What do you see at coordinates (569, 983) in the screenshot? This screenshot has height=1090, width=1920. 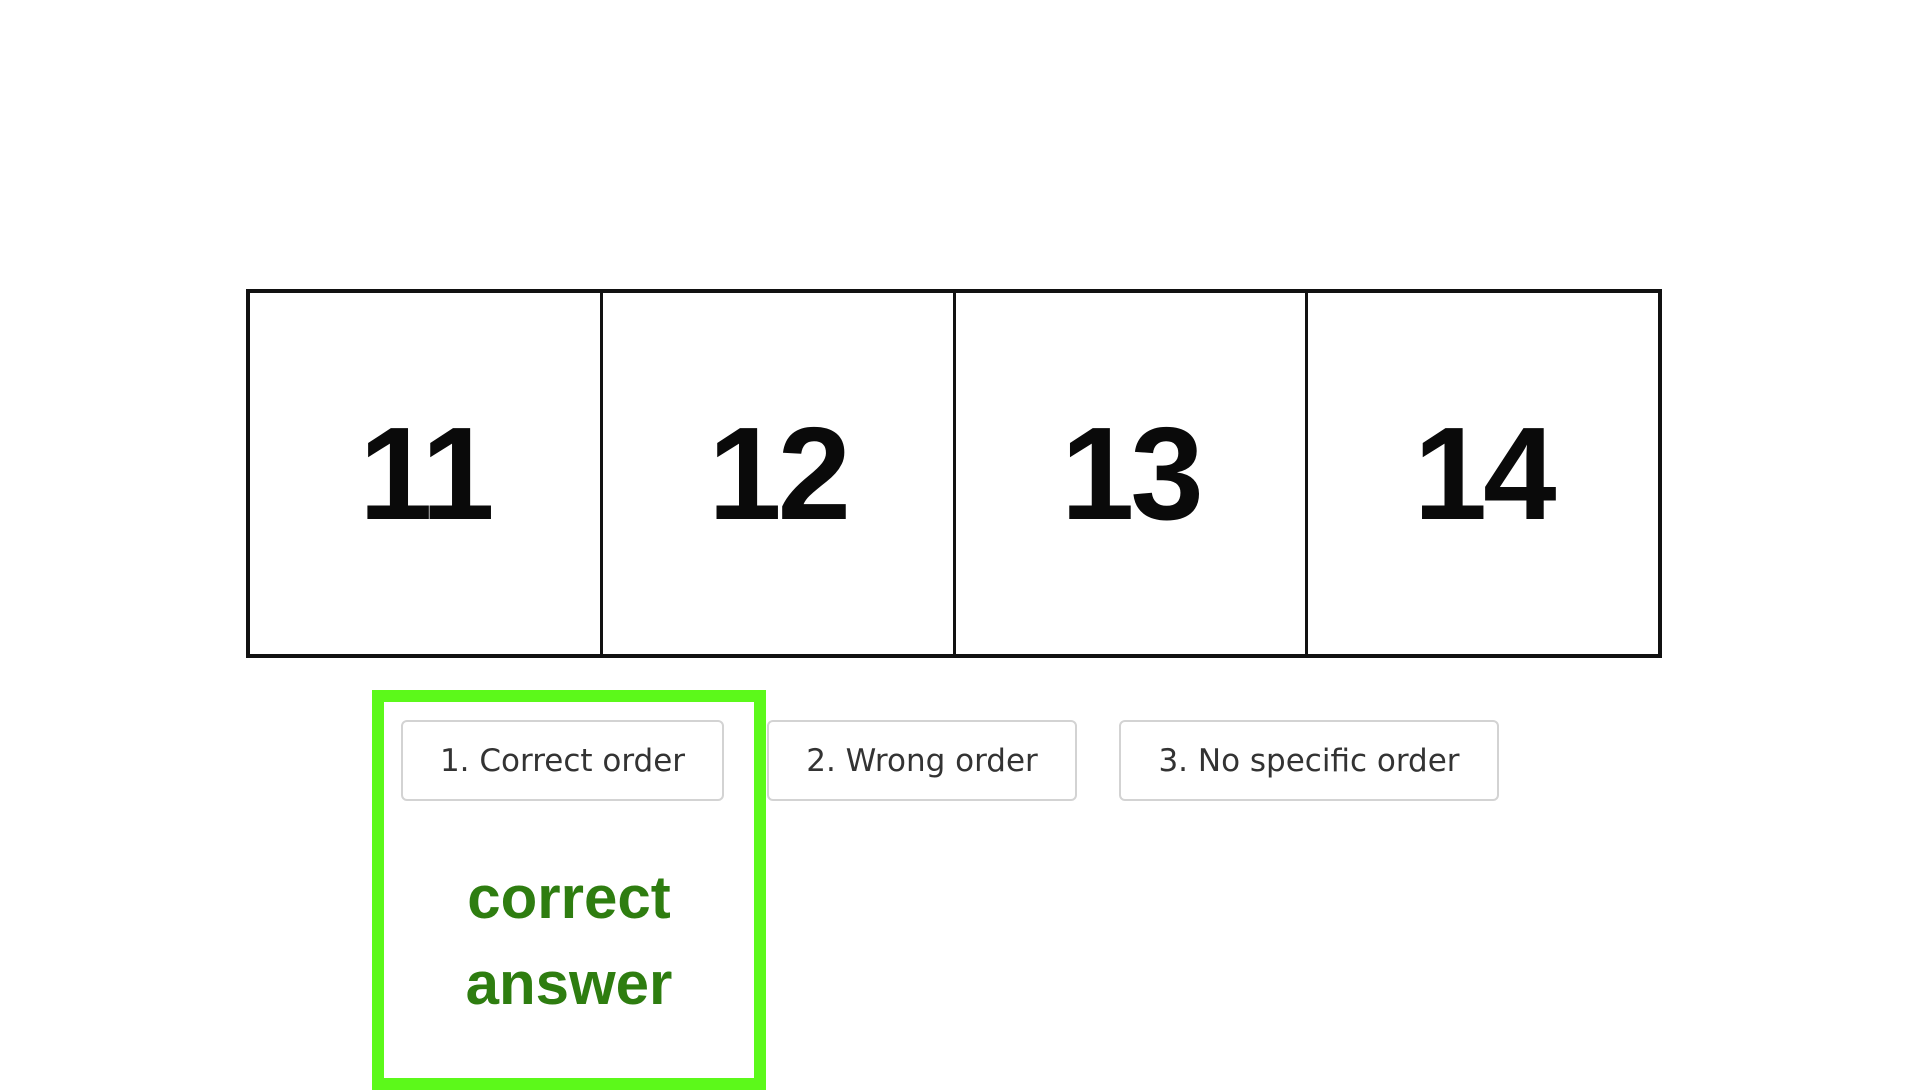 I see `answer-line-2: answer` at bounding box center [569, 983].